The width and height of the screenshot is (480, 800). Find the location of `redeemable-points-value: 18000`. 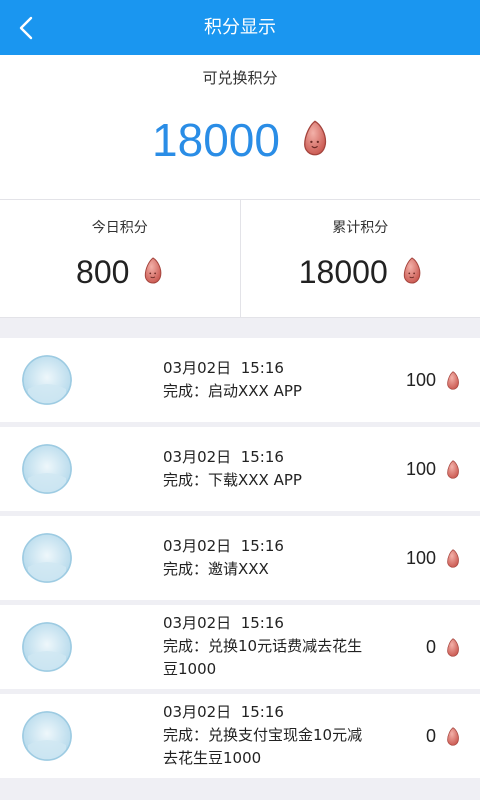

redeemable-points-value: 18000 is located at coordinates (216, 140).